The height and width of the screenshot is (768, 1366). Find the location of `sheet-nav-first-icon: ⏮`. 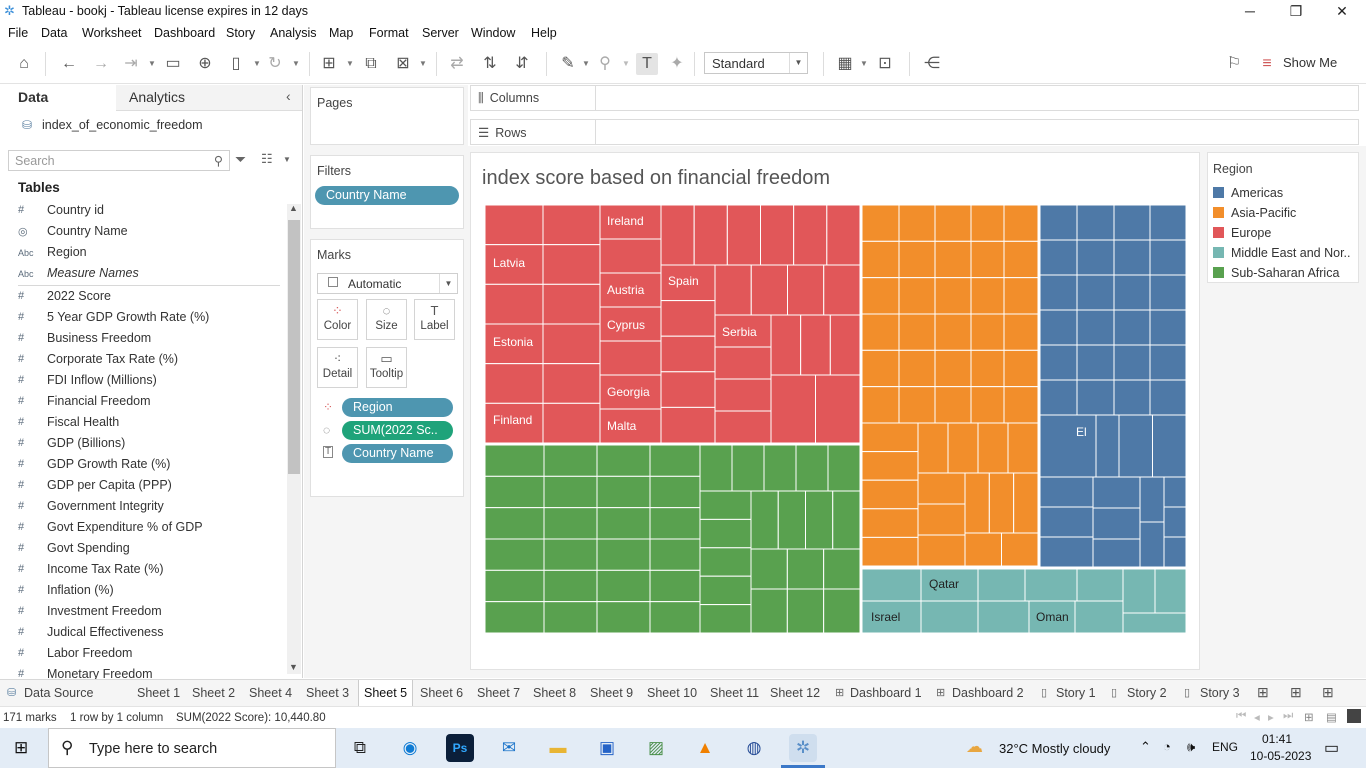

sheet-nav-first-icon: ⏮ is located at coordinates (1241, 716).